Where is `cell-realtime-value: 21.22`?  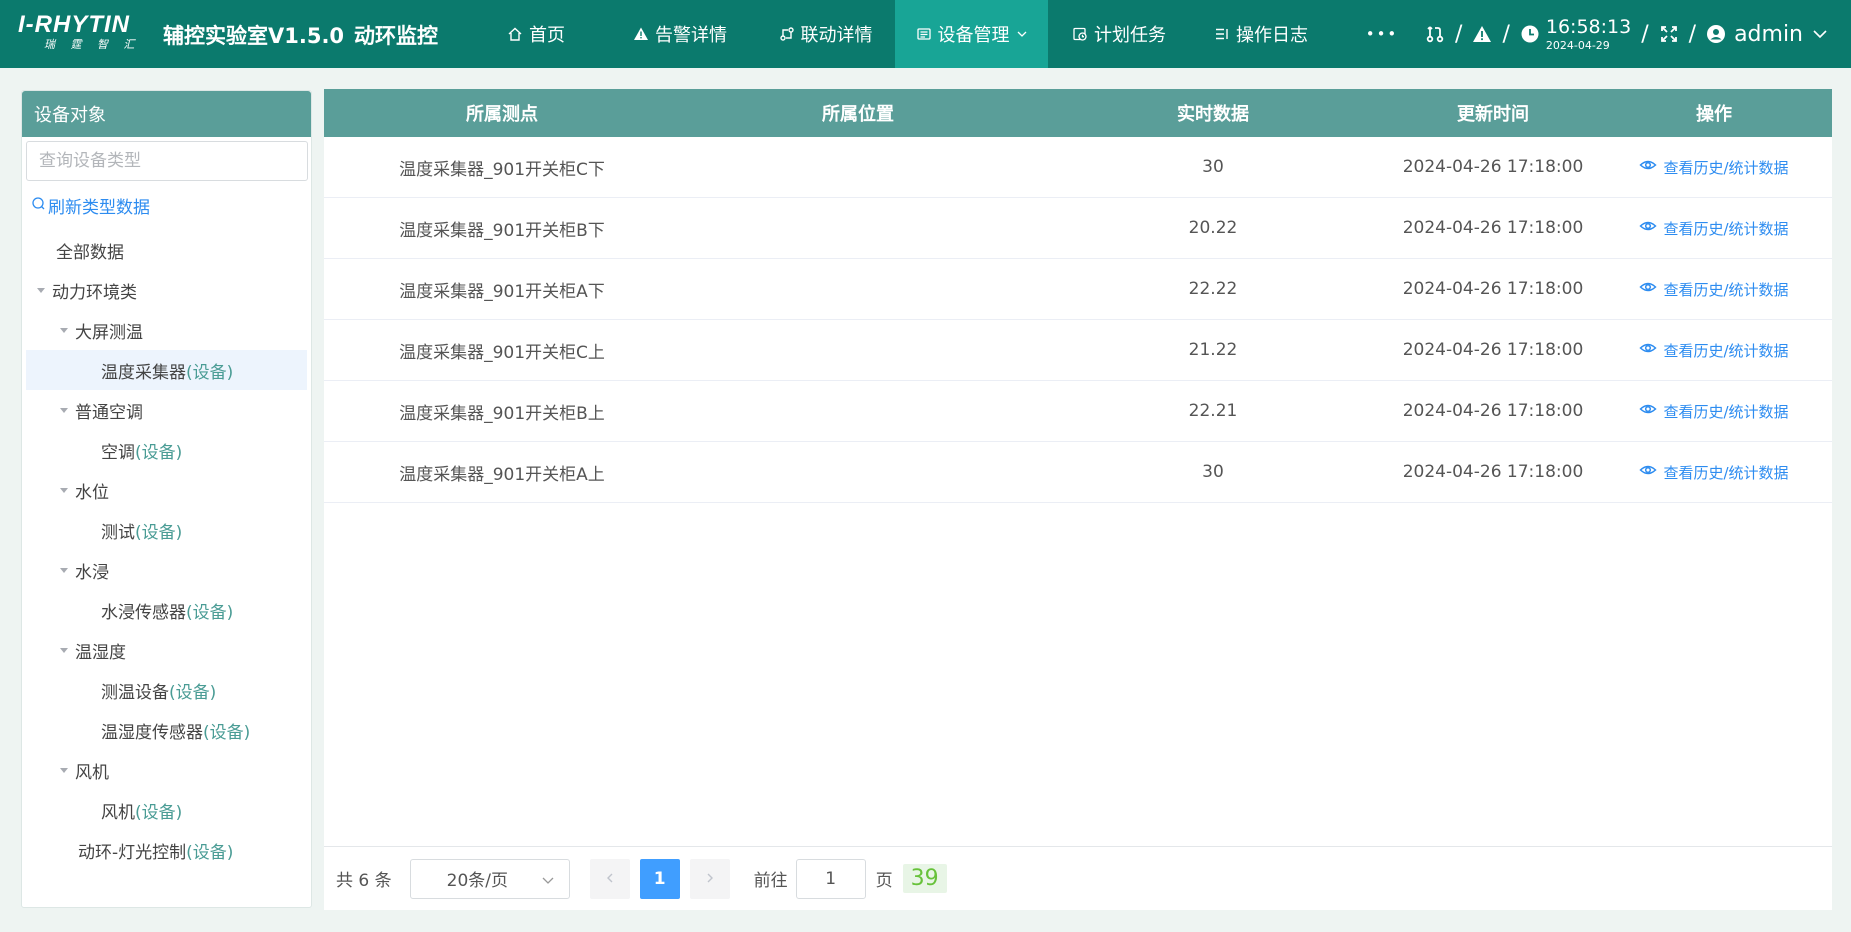 cell-realtime-value: 21.22 is located at coordinates (1213, 350).